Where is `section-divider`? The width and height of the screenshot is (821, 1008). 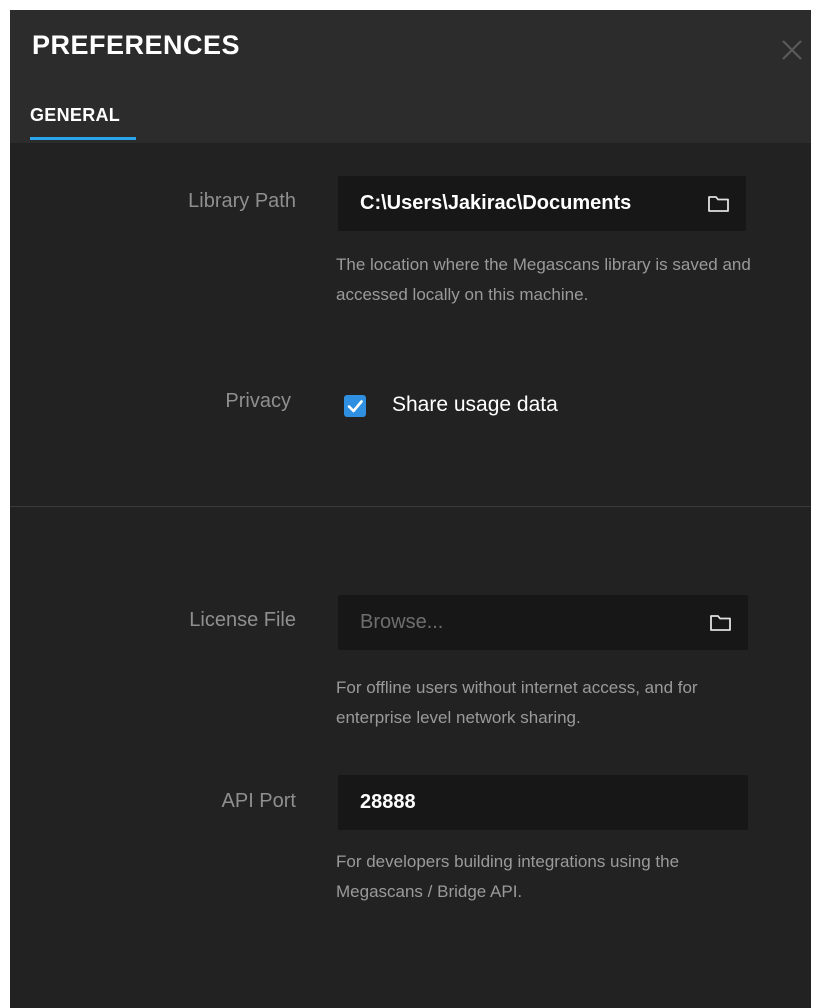
section-divider is located at coordinates (410, 506).